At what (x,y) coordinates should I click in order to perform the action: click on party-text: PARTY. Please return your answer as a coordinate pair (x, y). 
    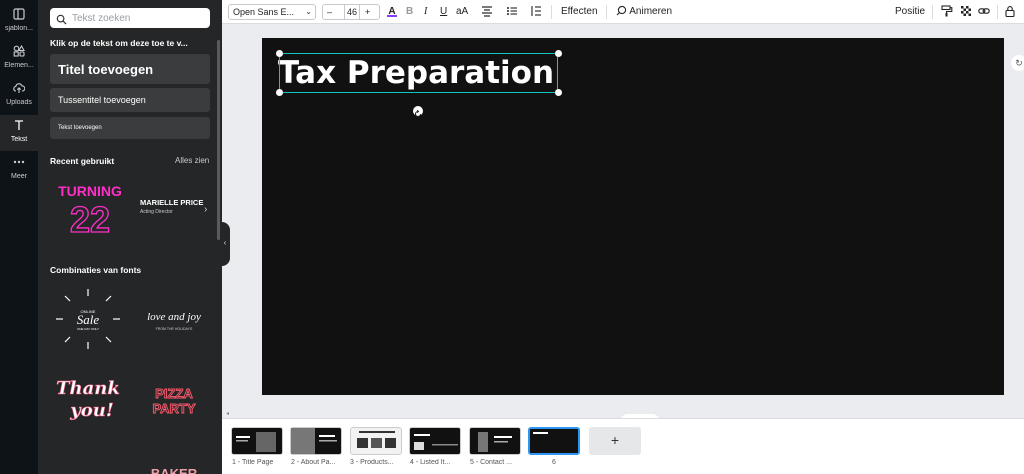
    Looking at the image, I should click on (173, 408).